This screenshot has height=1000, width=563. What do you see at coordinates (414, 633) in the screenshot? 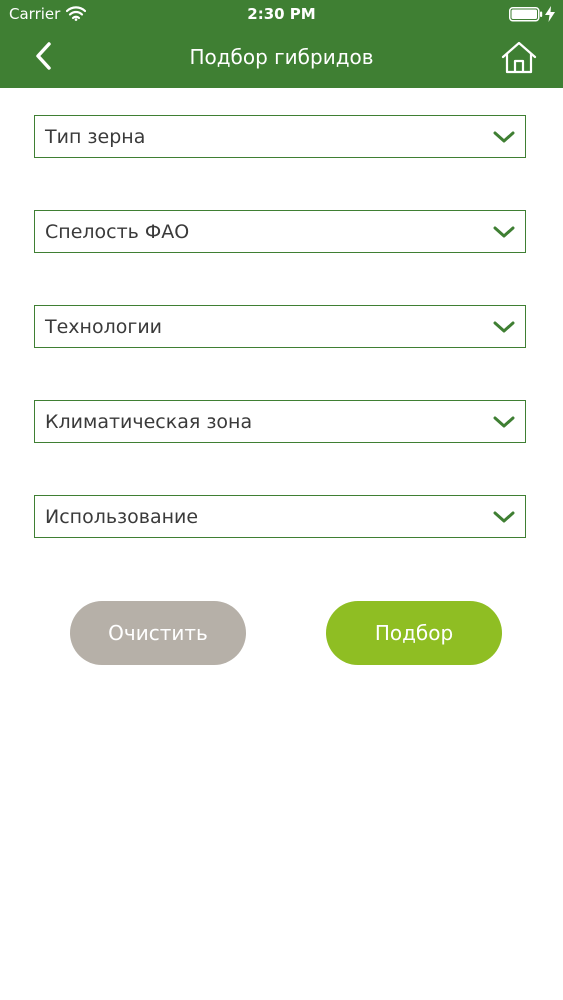
I see `submit-selection-button: Подбор` at bounding box center [414, 633].